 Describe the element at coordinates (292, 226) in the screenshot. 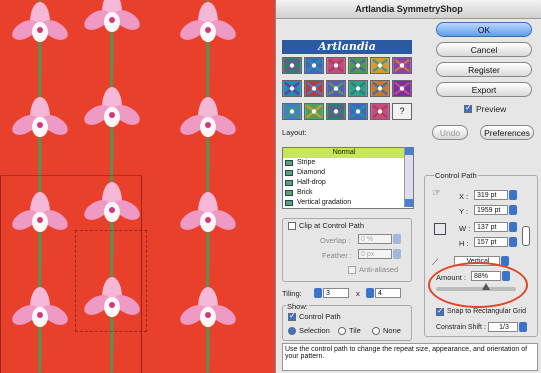

I see `clip-checkbox` at that location.